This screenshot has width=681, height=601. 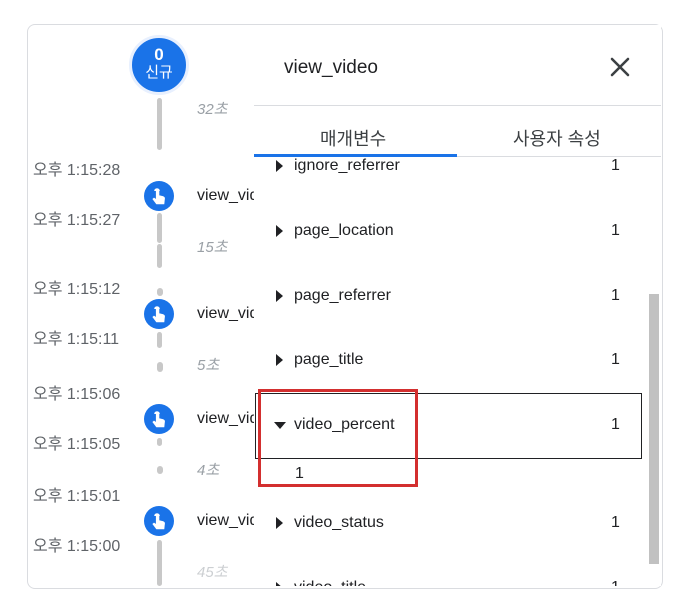 What do you see at coordinates (77, 220) in the screenshot?
I see `event-time: 오후 1:15:27` at bounding box center [77, 220].